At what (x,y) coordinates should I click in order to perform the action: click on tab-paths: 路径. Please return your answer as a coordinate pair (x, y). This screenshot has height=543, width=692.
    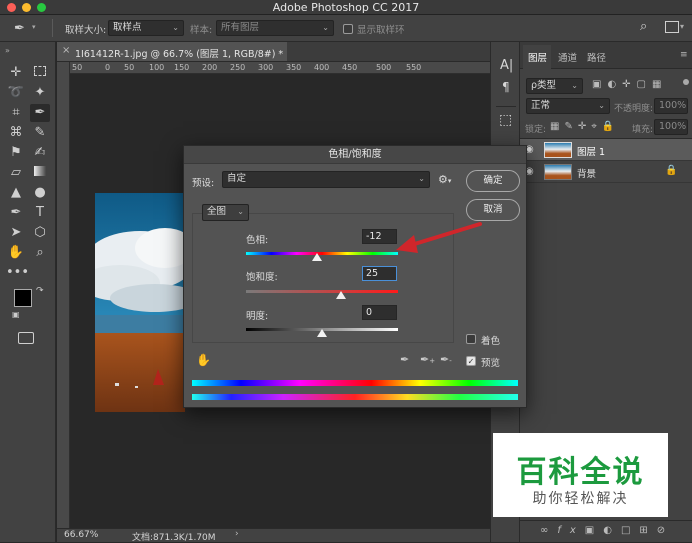
    Looking at the image, I should click on (596, 57).